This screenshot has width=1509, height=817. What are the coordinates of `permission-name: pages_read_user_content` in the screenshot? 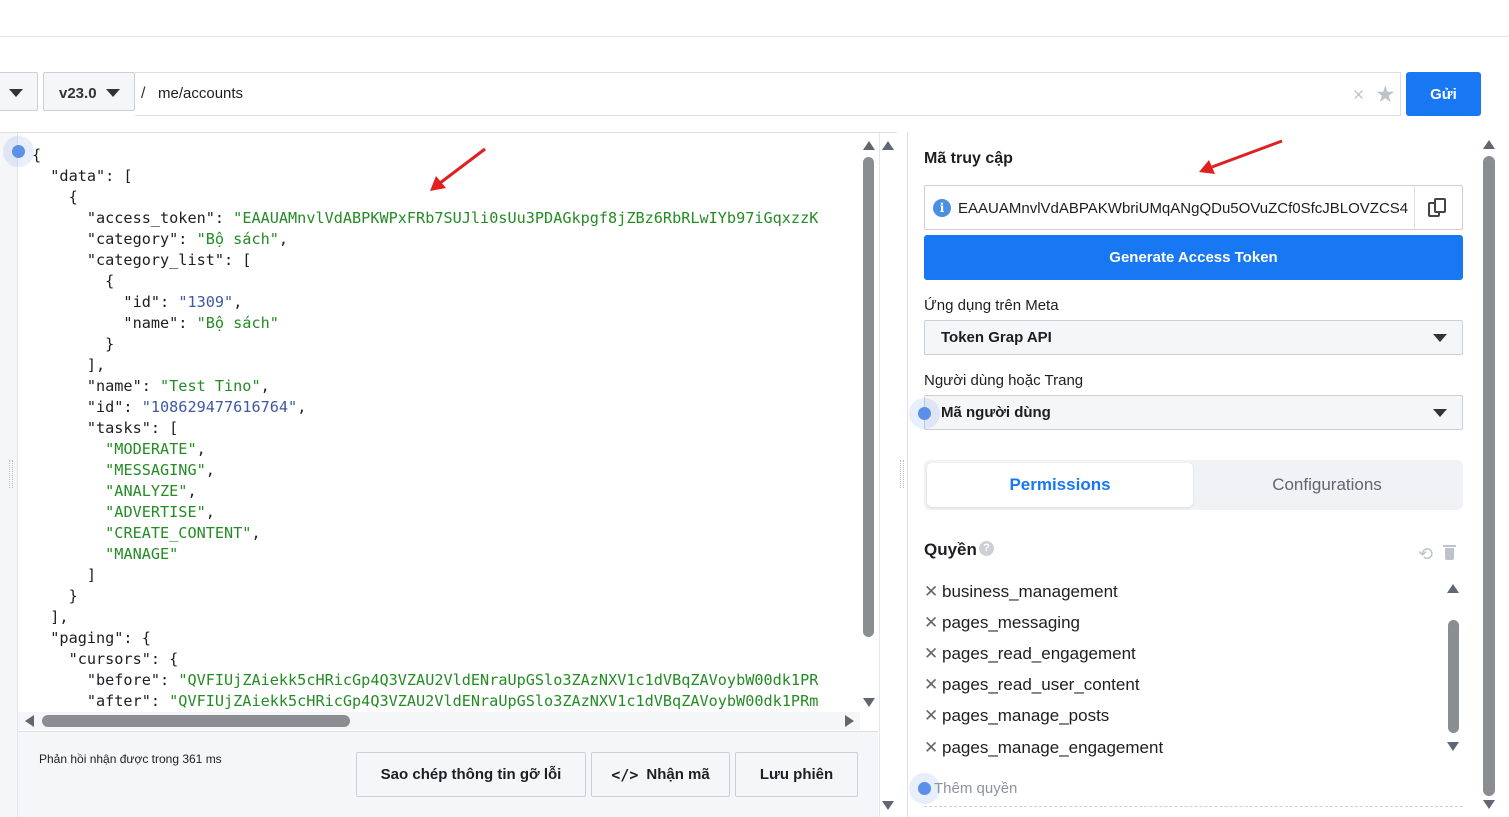 It's located at (1041, 685).